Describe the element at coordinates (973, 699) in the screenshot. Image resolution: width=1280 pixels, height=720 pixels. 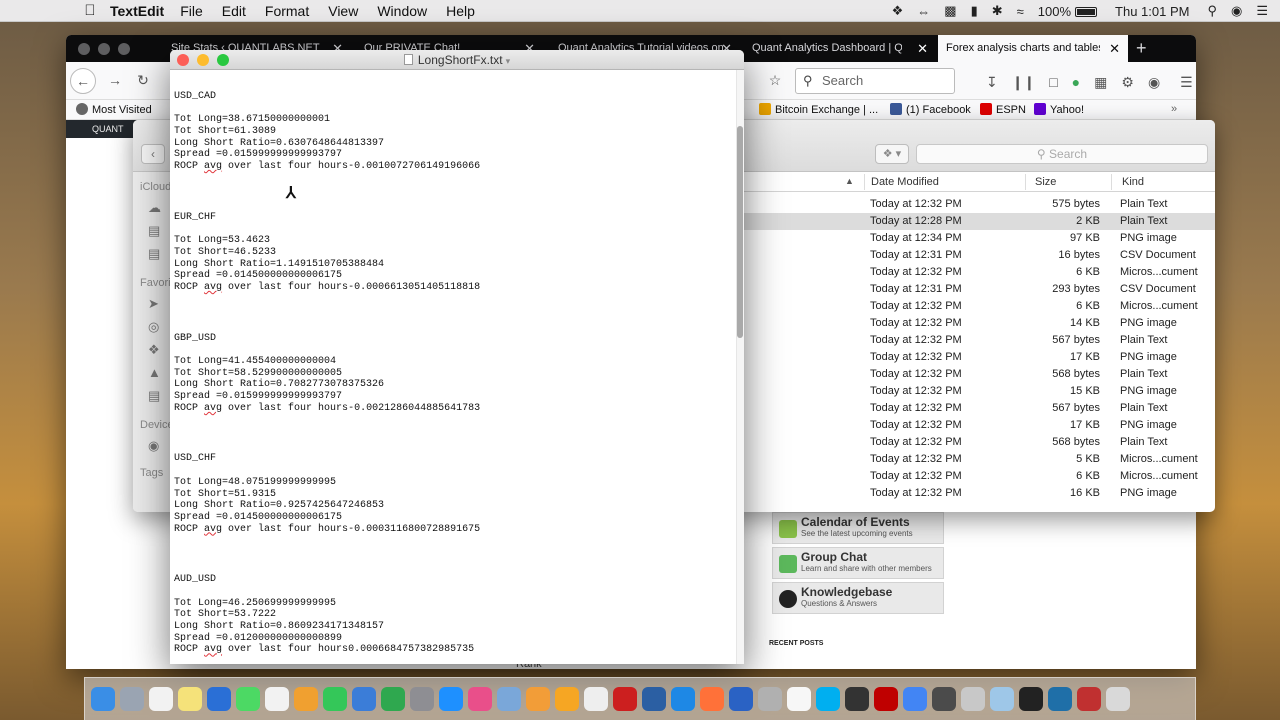
I see `pen-icon` at that location.